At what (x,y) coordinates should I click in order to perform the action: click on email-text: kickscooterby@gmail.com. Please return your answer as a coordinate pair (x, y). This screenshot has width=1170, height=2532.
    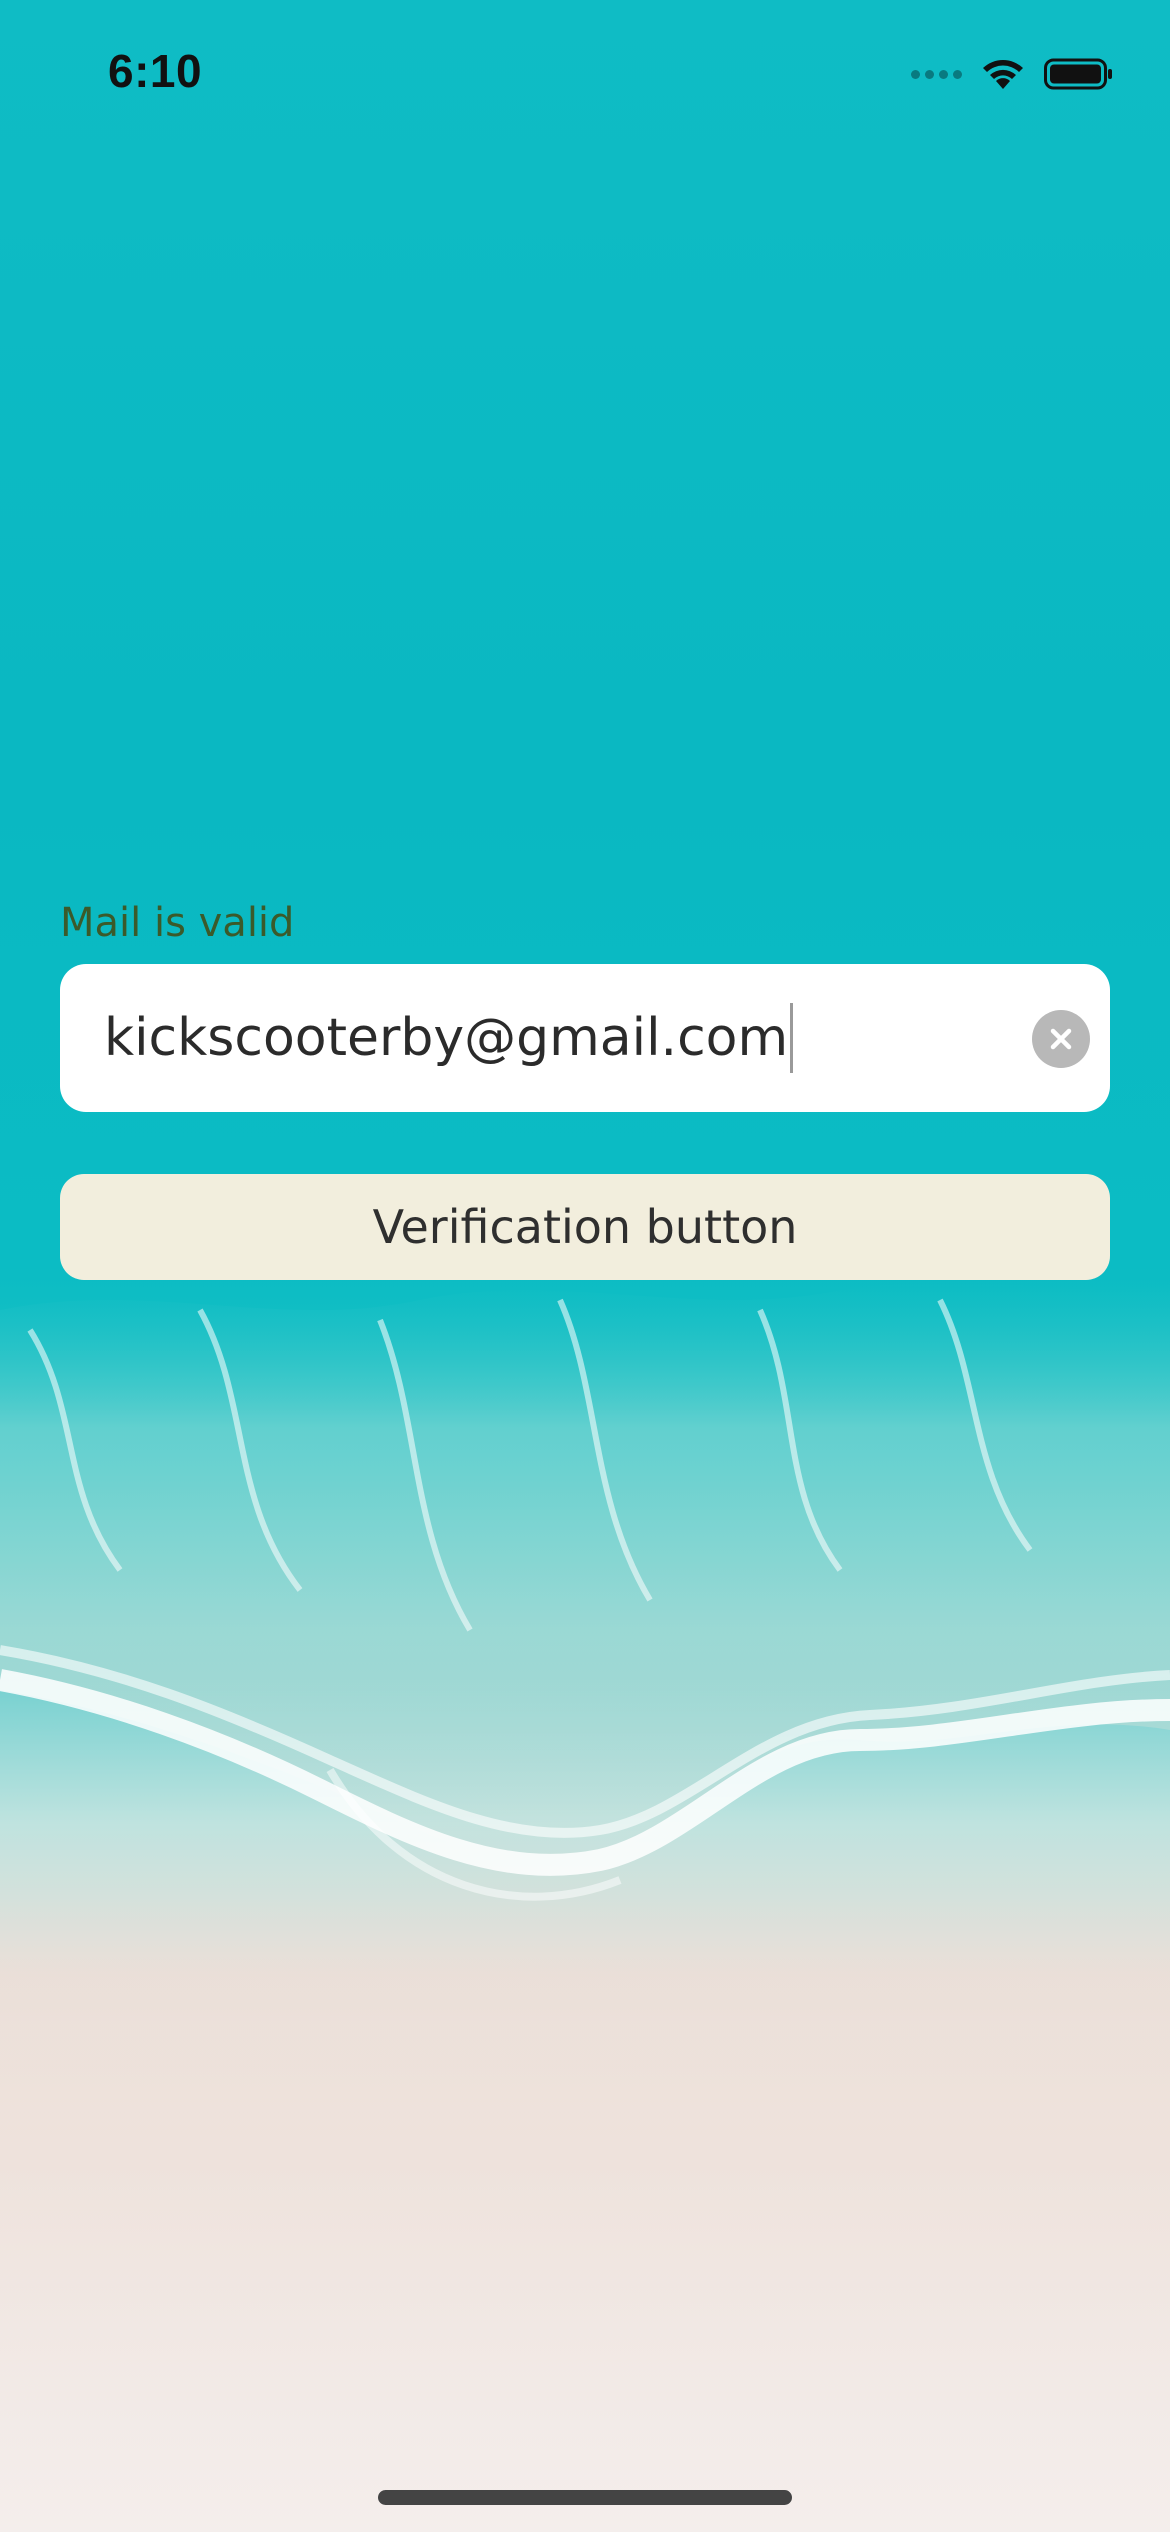
    Looking at the image, I should click on (446, 1038).